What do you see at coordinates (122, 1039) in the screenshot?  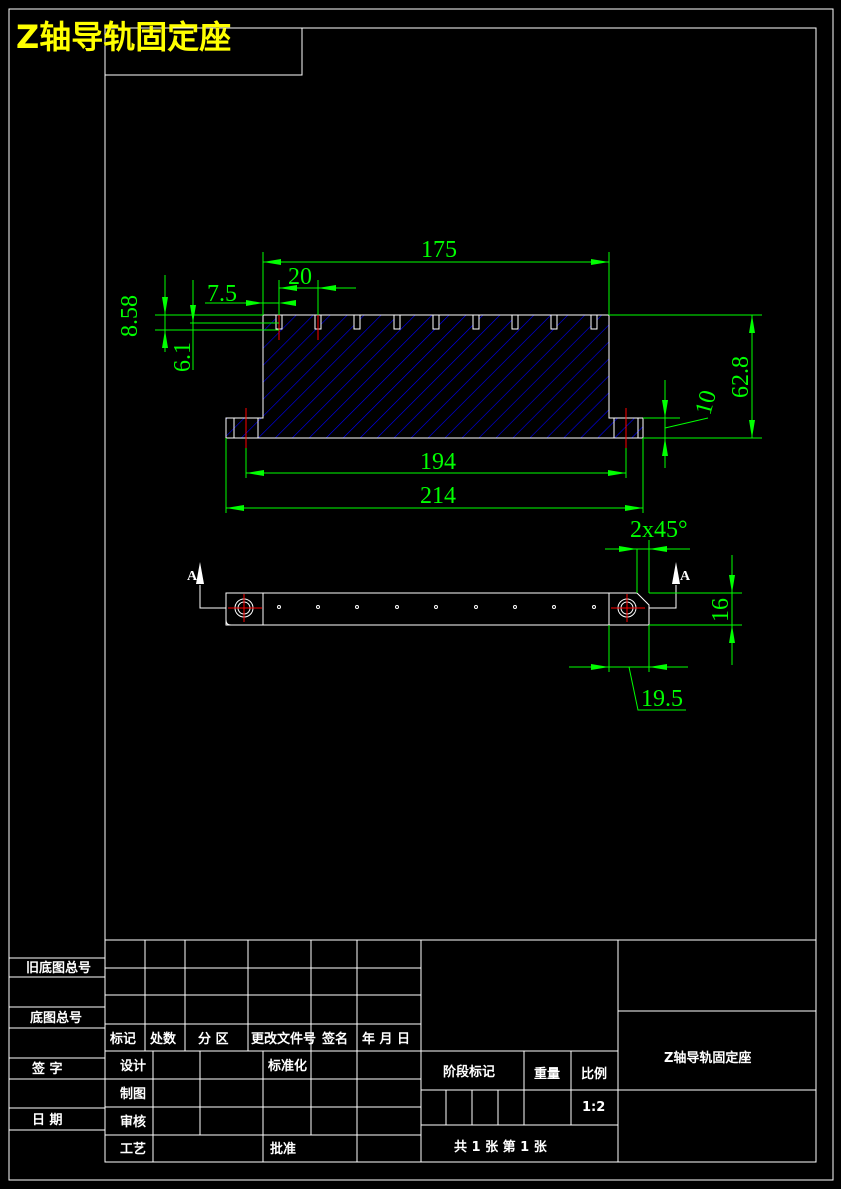 I see `header-mark: 标记` at bounding box center [122, 1039].